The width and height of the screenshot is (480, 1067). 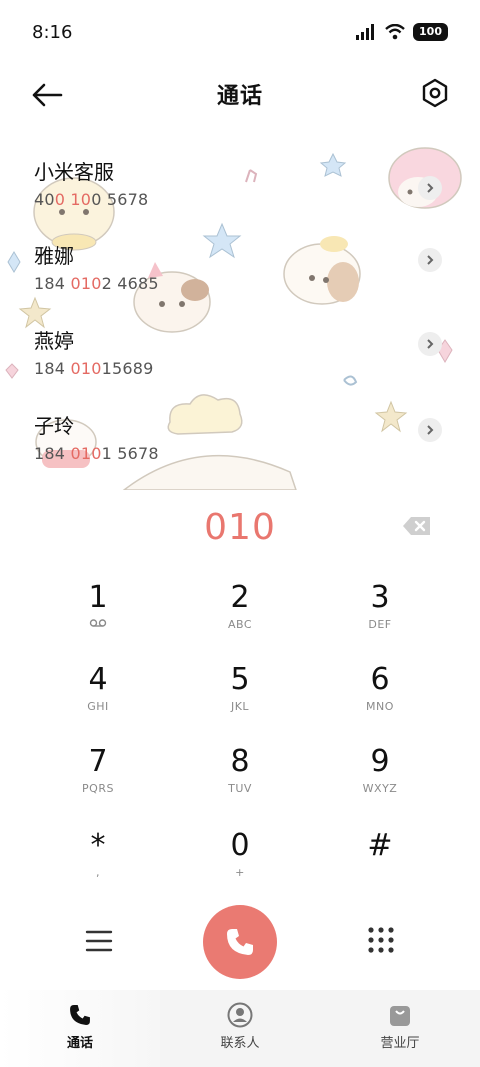 I want to click on key-1: 1, so click(x=98, y=617).